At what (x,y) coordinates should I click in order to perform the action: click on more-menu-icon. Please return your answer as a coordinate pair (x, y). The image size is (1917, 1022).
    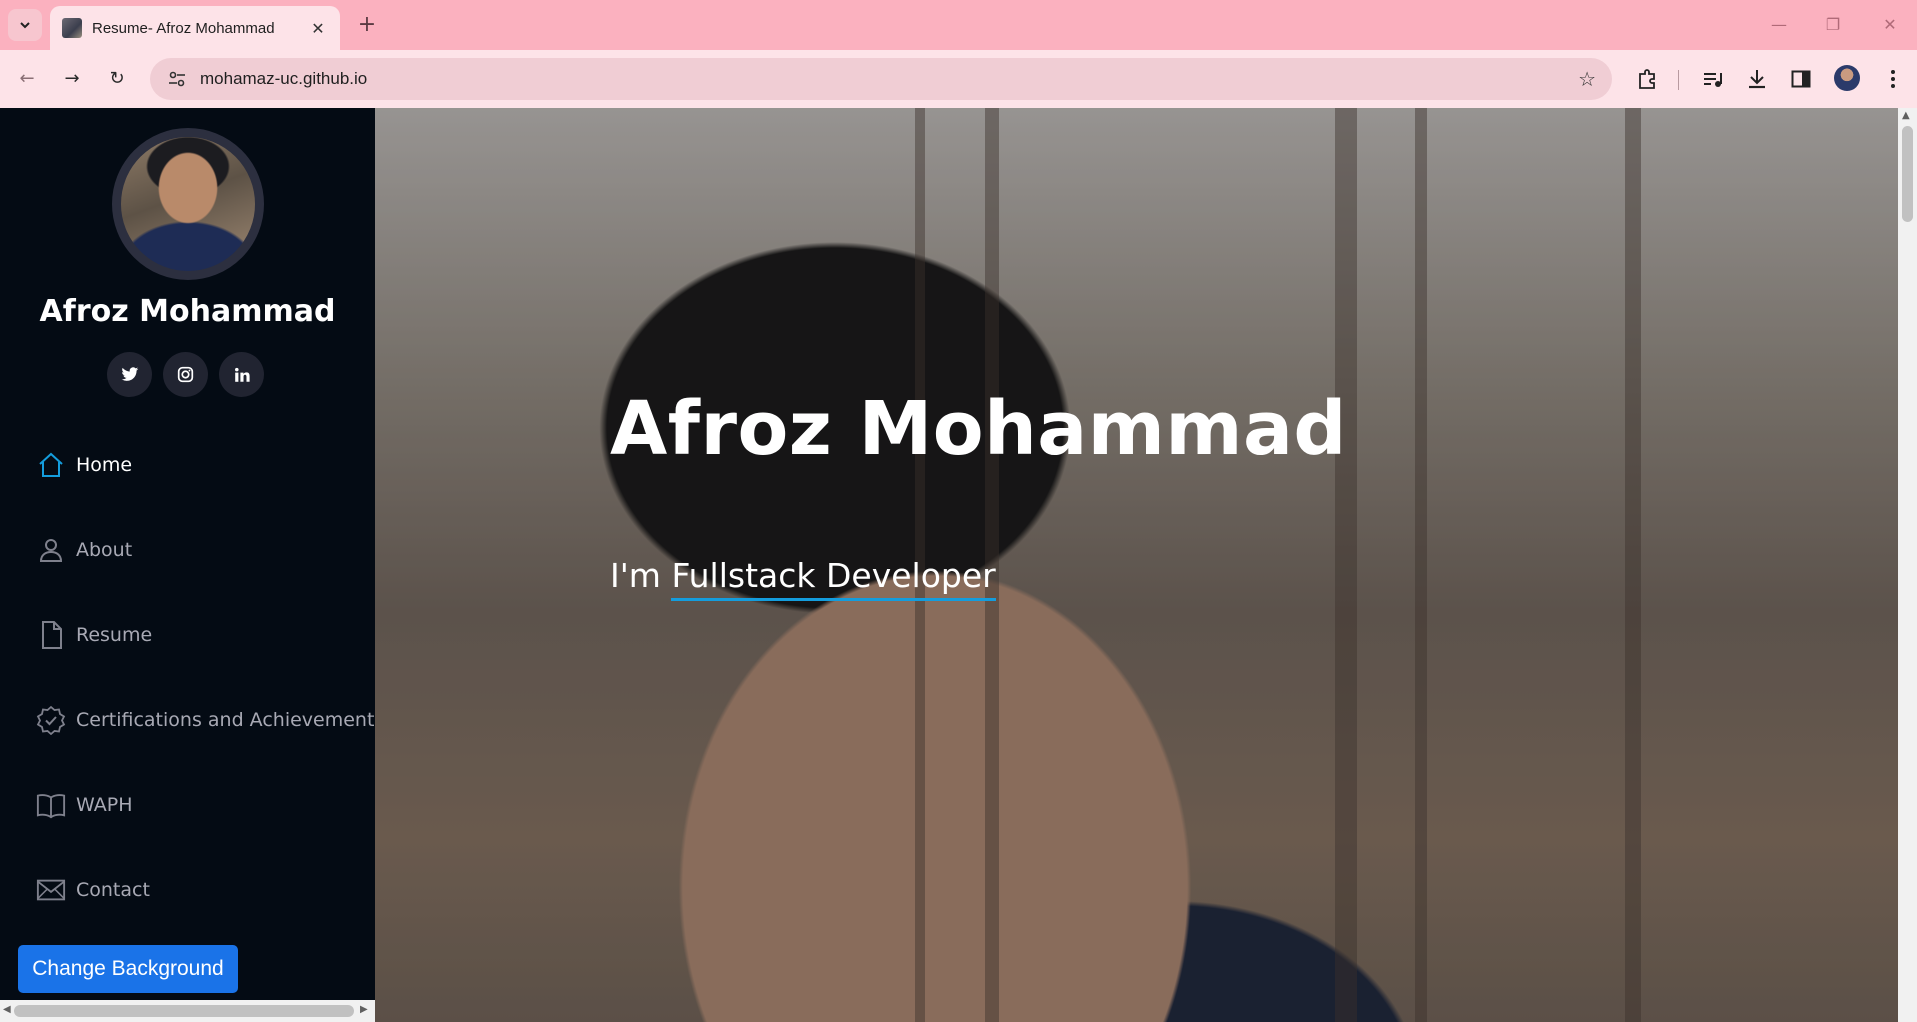
    Looking at the image, I should click on (1893, 79).